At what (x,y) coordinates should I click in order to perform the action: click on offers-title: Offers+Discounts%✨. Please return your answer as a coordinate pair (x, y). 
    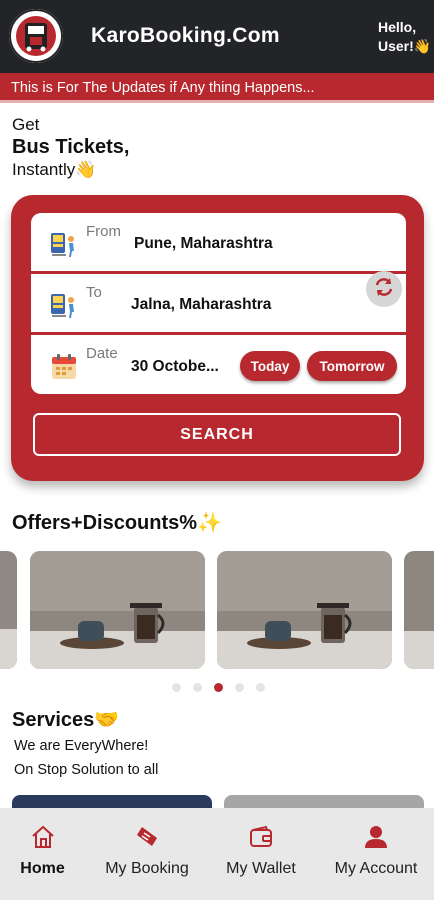
    Looking at the image, I should click on (117, 523).